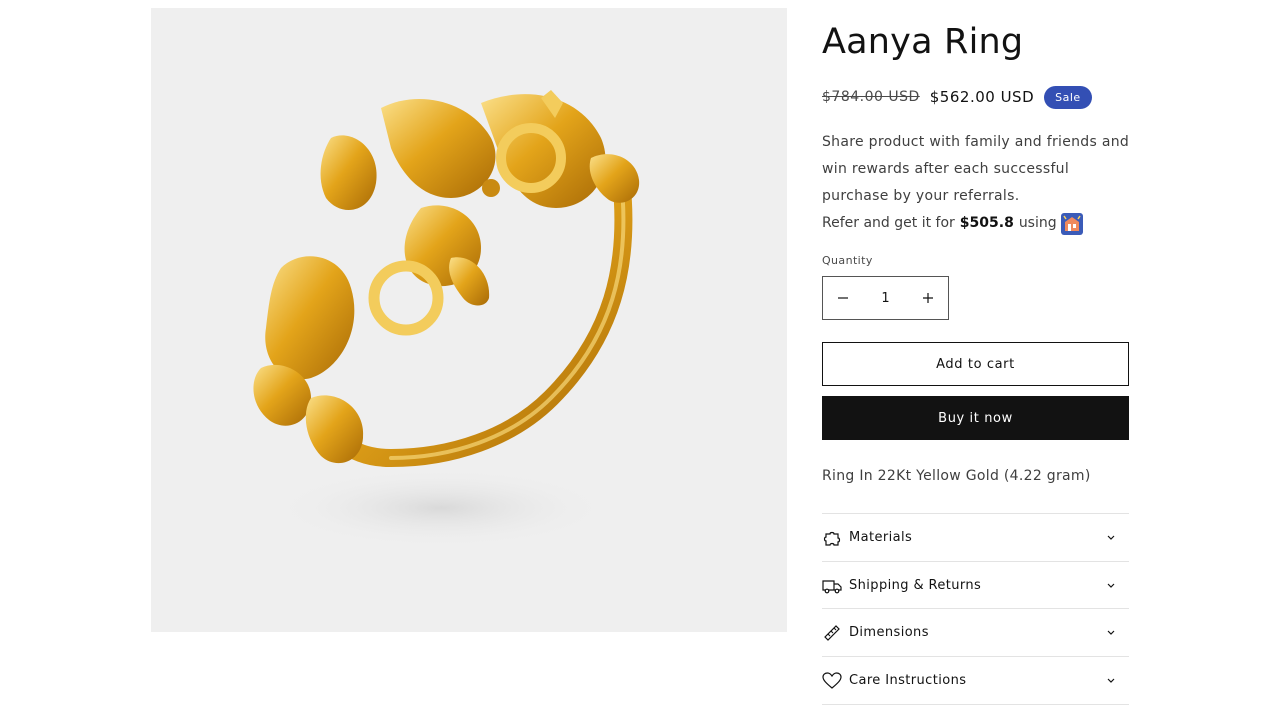  I want to click on add-to-cart-button: Add to cart, so click(975, 364).